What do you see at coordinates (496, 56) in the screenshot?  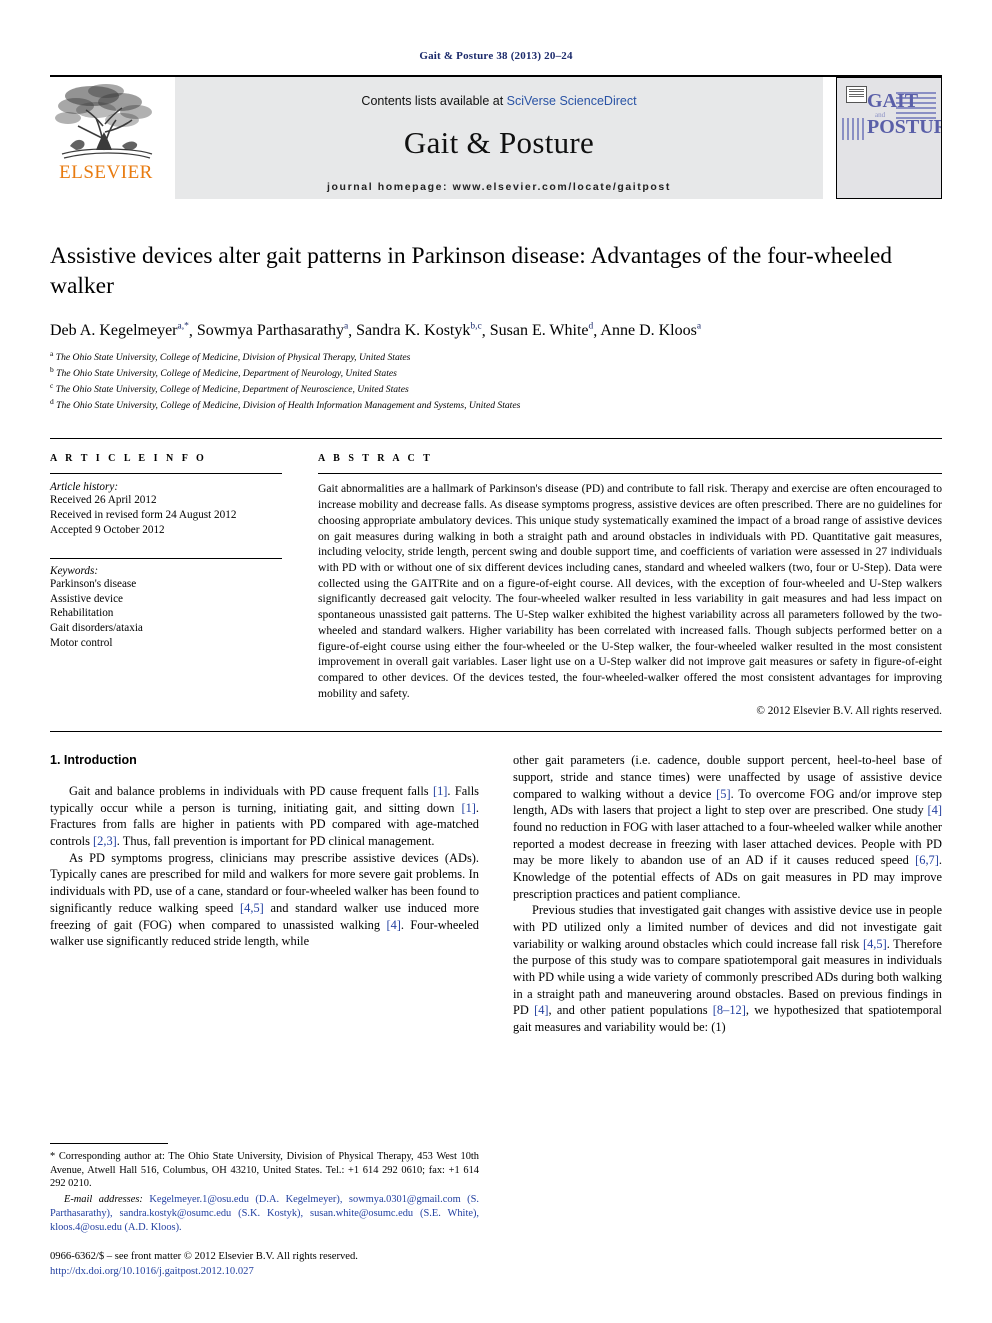 I see `running-head: Gait & Posture 38 (2013) 20–24` at bounding box center [496, 56].